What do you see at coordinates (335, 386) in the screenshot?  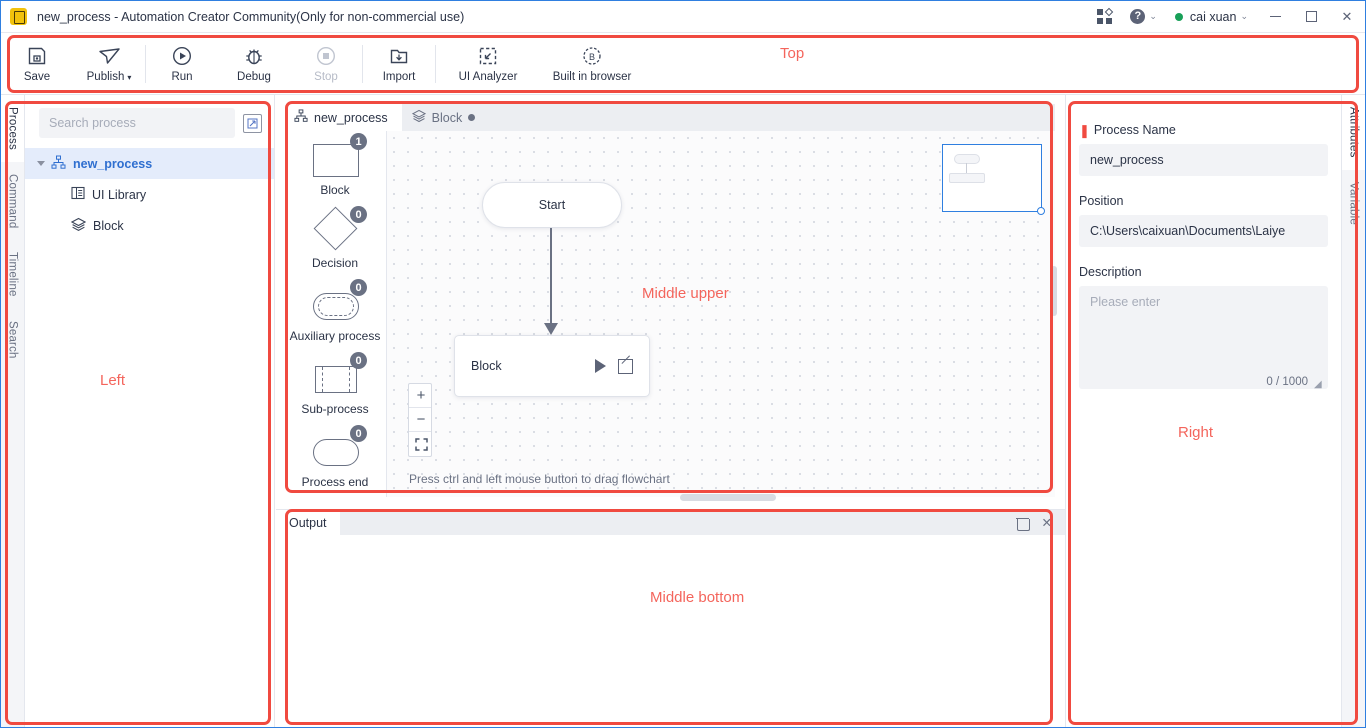 I see `palette-item-sub-process: 0 Sub-process` at bounding box center [335, 386].